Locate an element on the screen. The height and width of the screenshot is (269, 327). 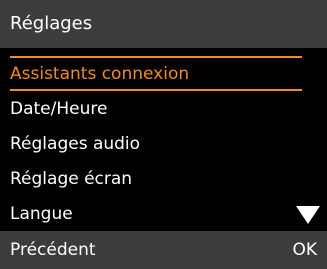
menu-item-label: Date/Heure is located at coordinates (59, 108).